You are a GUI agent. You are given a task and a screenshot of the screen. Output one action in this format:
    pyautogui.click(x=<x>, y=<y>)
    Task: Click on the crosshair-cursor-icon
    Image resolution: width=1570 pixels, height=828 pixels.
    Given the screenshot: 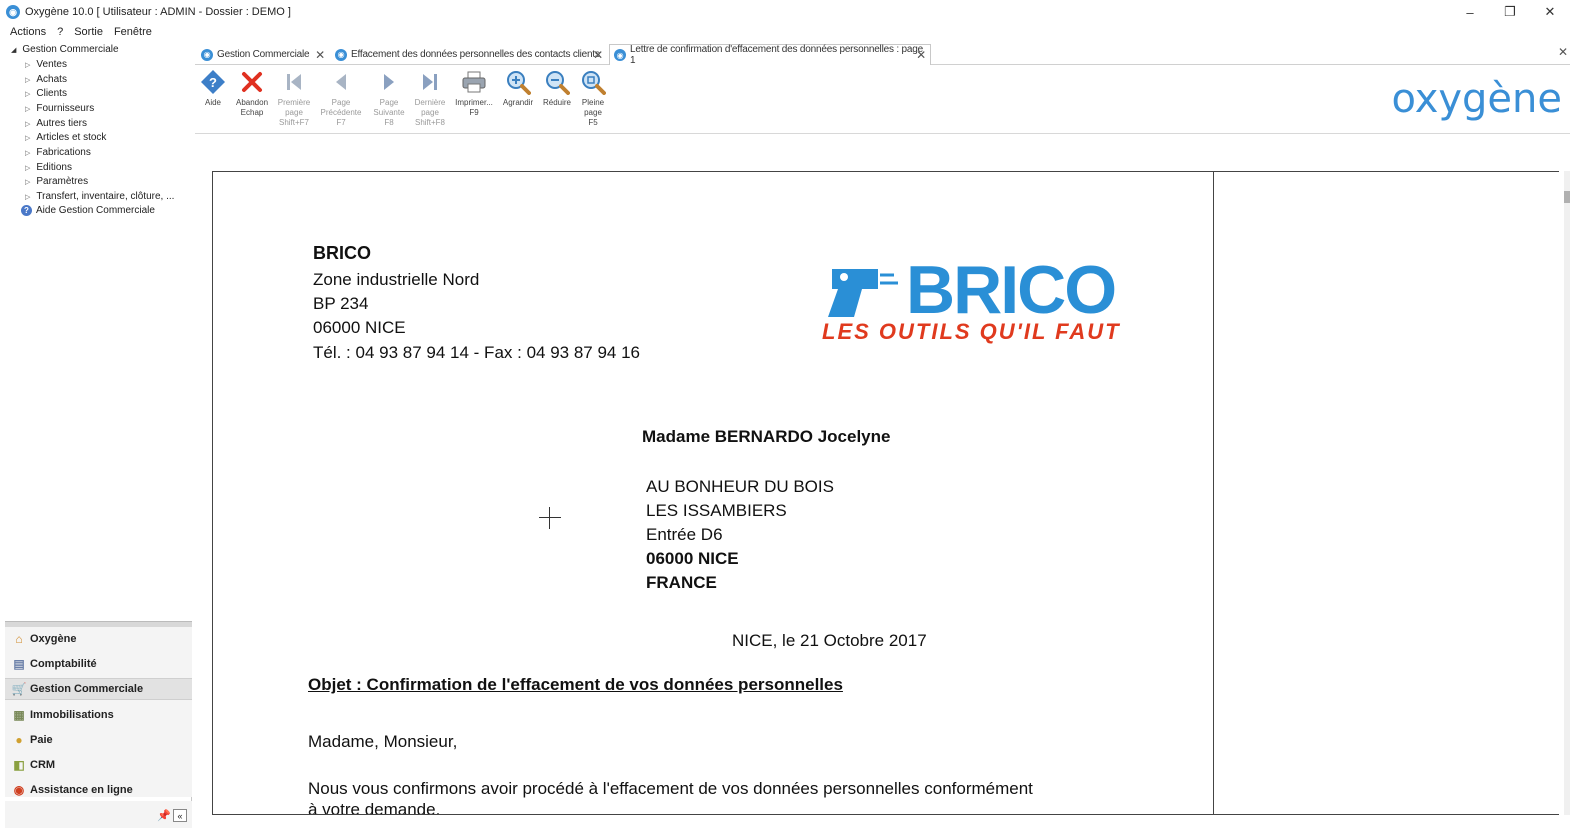 What is the action you would take?
    pyautogui.click(x=550, y=518)
    